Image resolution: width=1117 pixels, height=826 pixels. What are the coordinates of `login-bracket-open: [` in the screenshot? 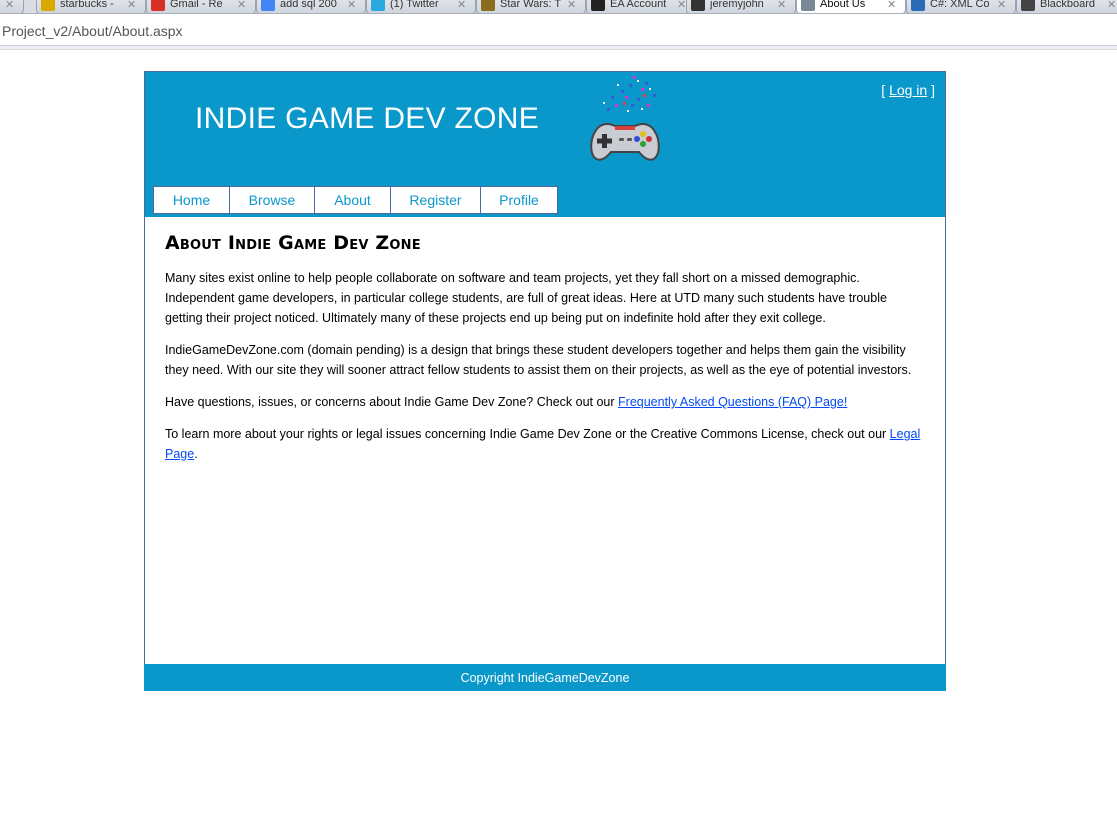 It's located at (885, 90).